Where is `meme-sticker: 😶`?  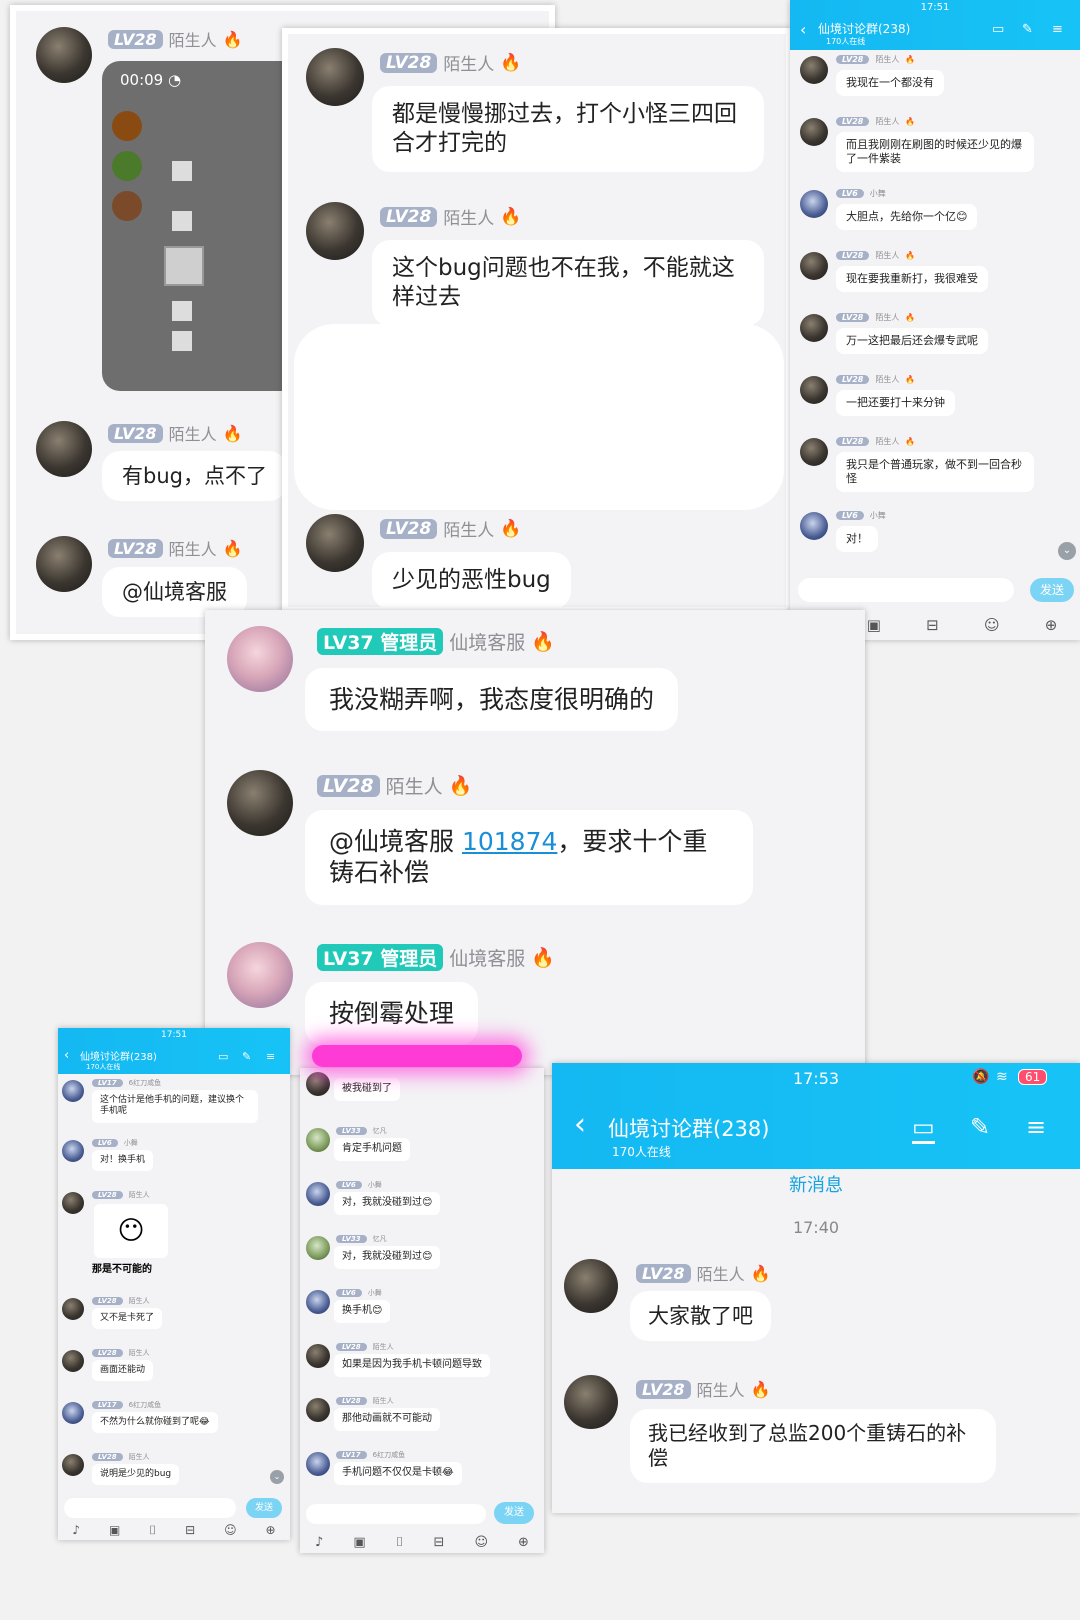 meme-sticker: 😶 is located at coordinates (131, 1231).